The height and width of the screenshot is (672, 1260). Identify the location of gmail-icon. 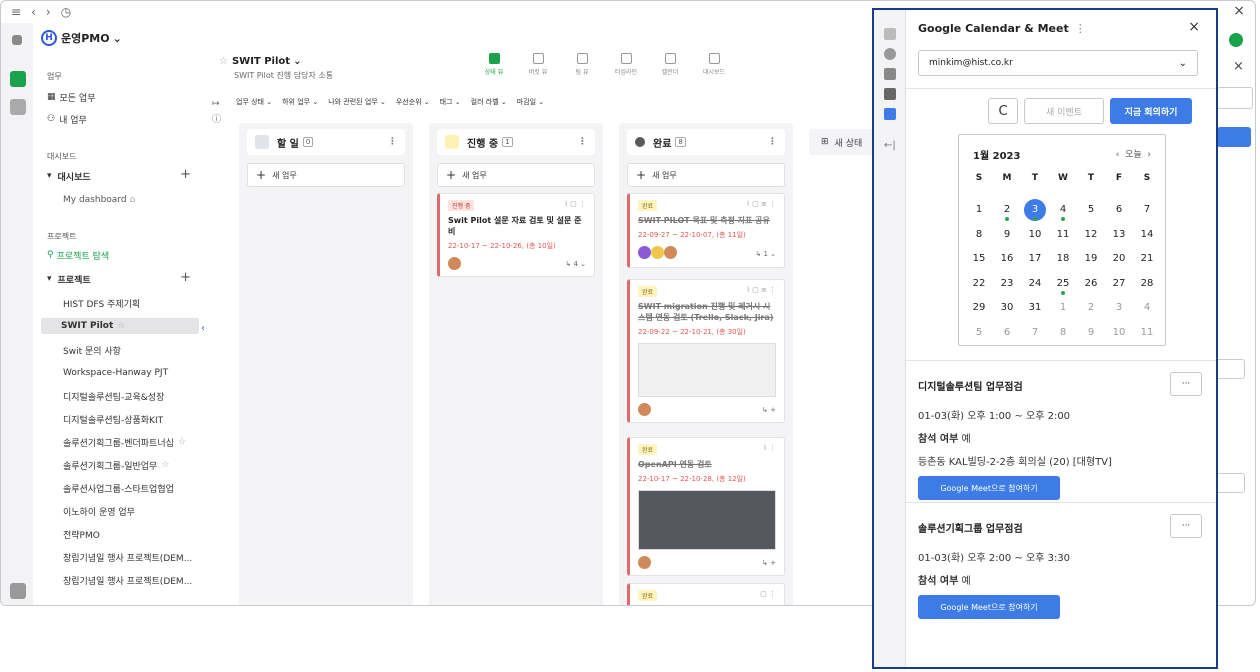
(890, 94).